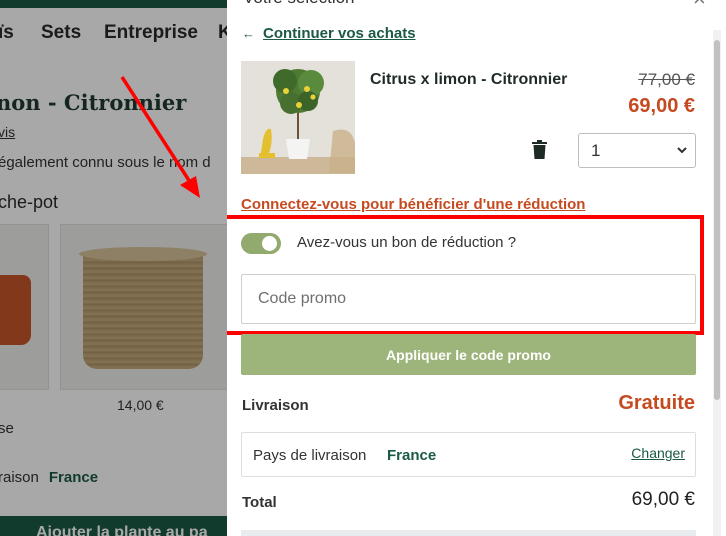 The image size is (726, 536). Describe the element at coordinates (339, 33) in the screenshot. I see `continue-shopping-label: Continuer vos achats` at that location.